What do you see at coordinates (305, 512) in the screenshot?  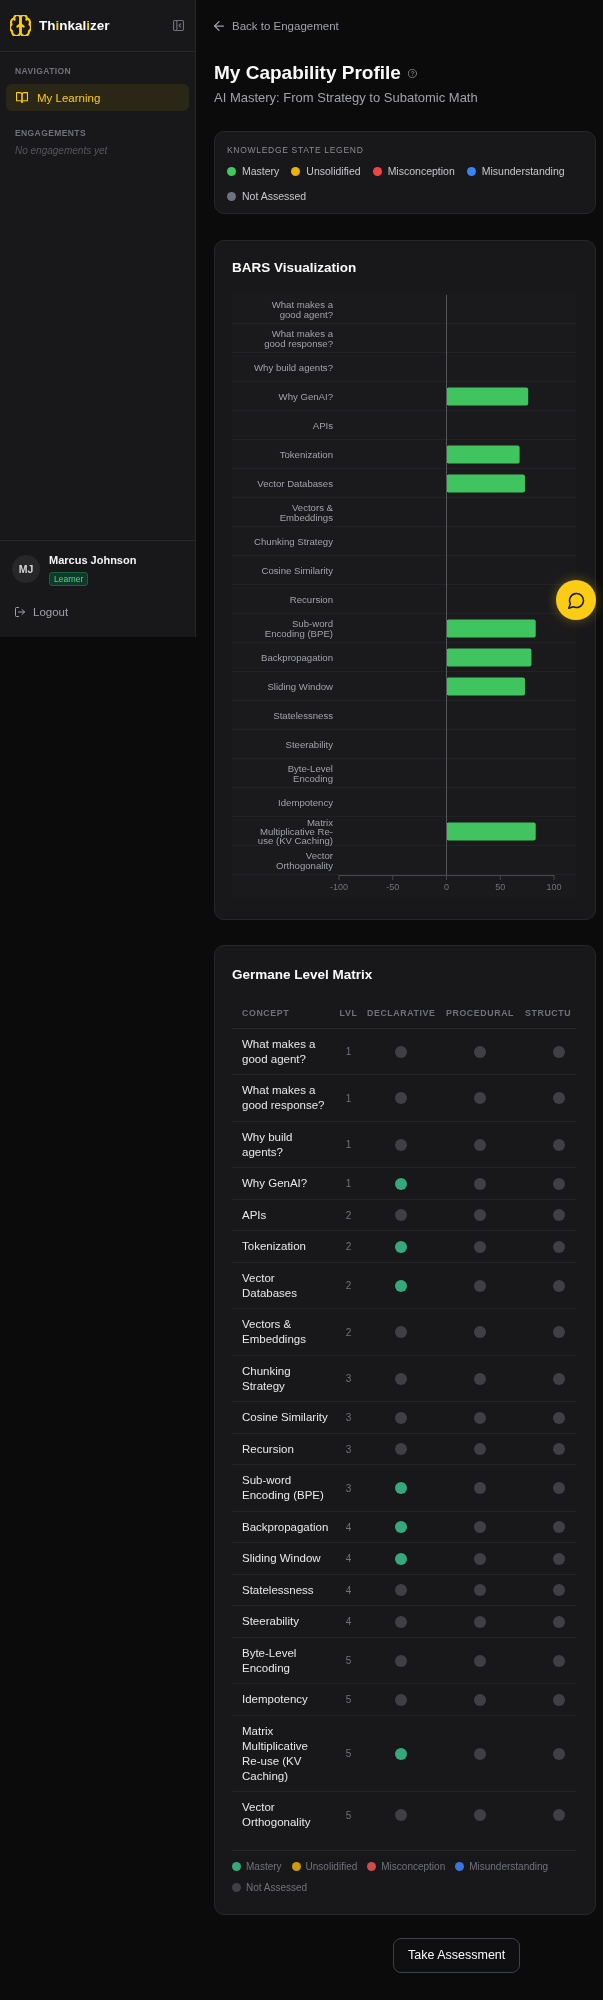 I see `category-label: Vectors & Embeddings` at bounding box center [305, 512].